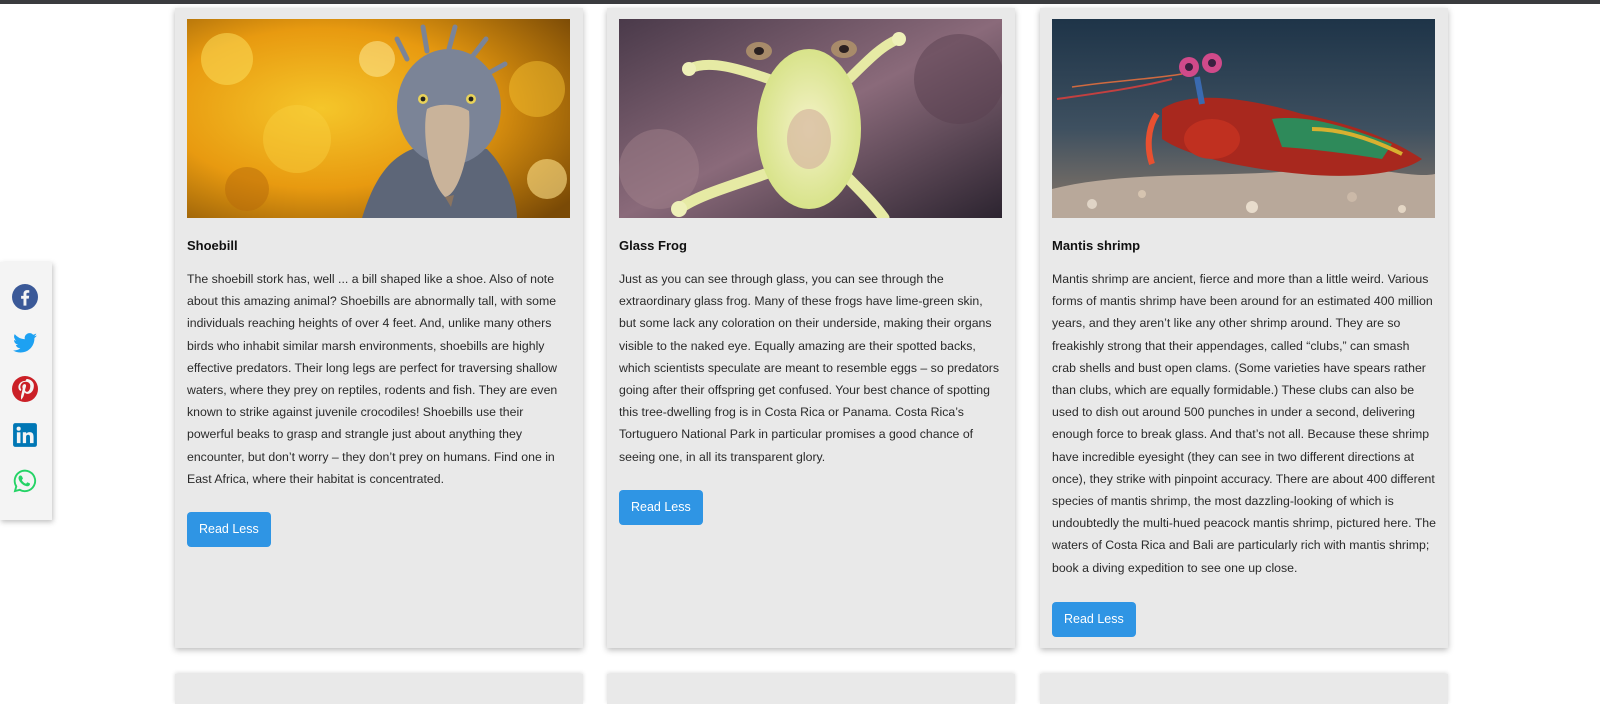  I want to click on linkedin-share-button, so click(25, 435).